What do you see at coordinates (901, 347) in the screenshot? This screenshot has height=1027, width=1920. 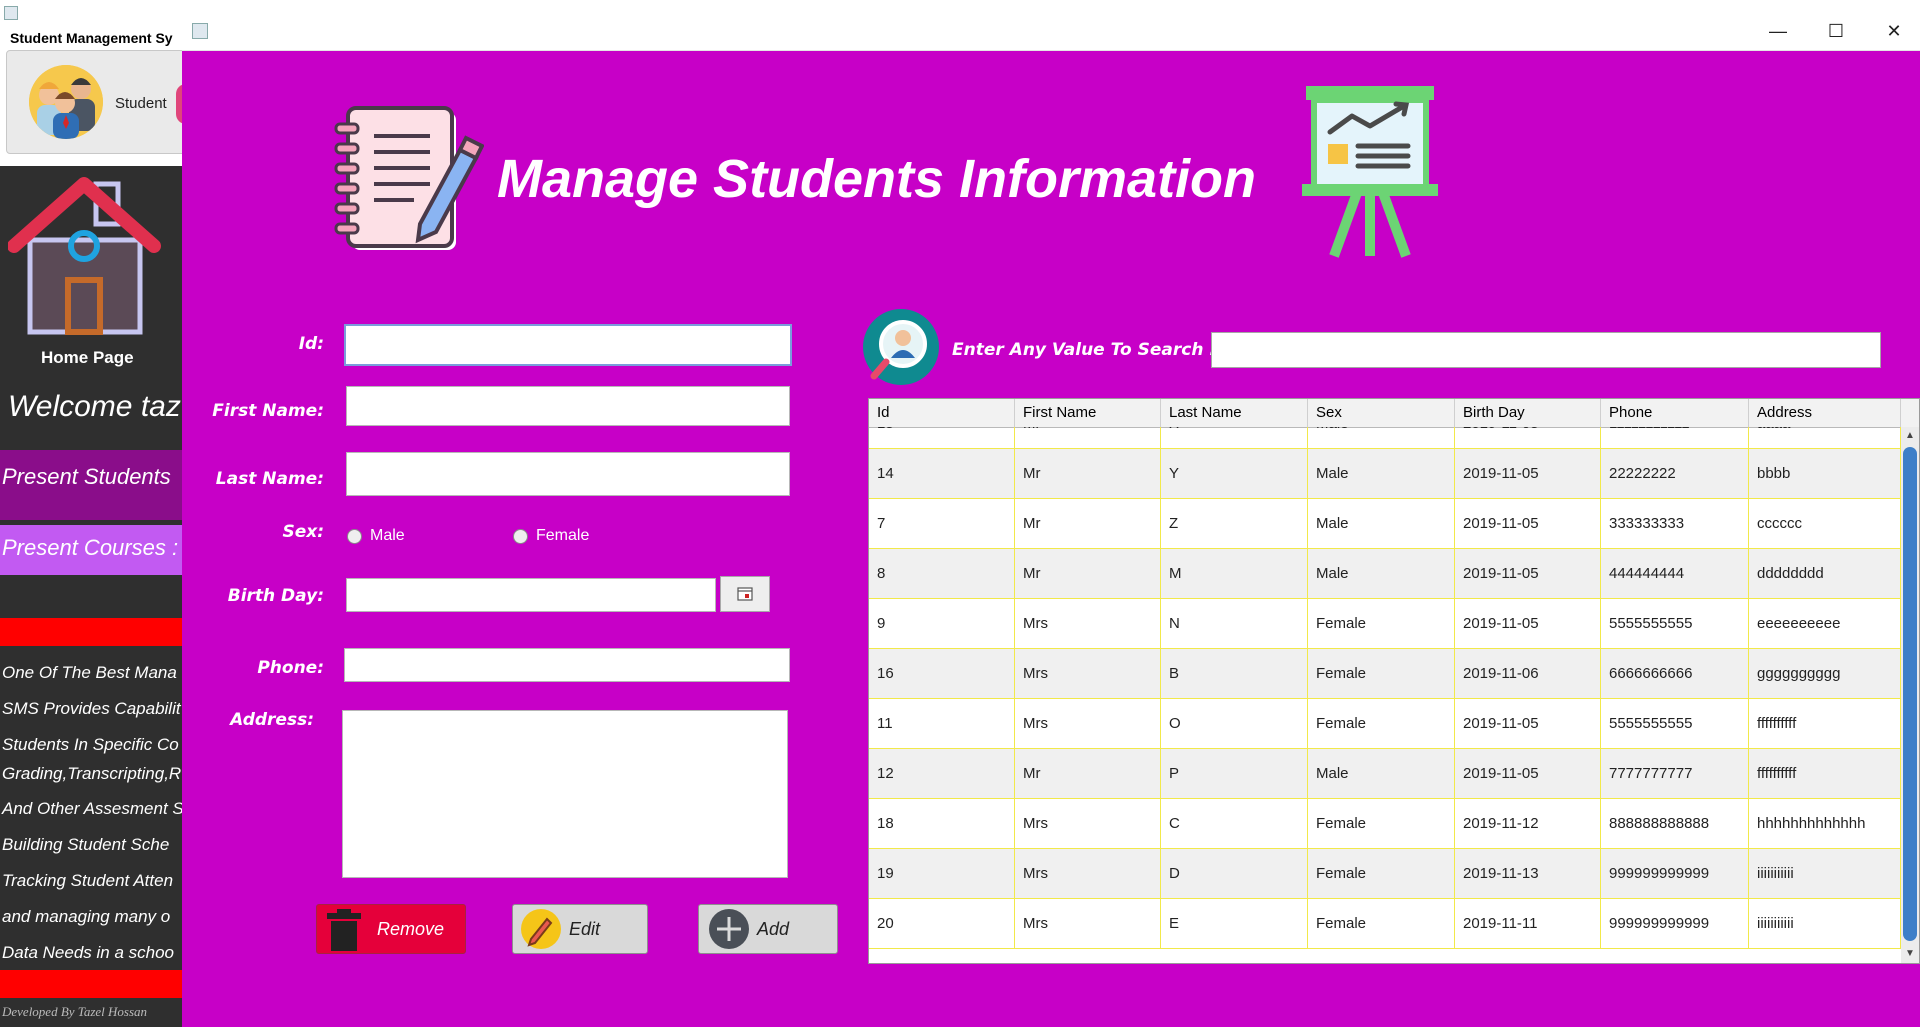 I see `search-user-icon` at bounding box center [901, 347].